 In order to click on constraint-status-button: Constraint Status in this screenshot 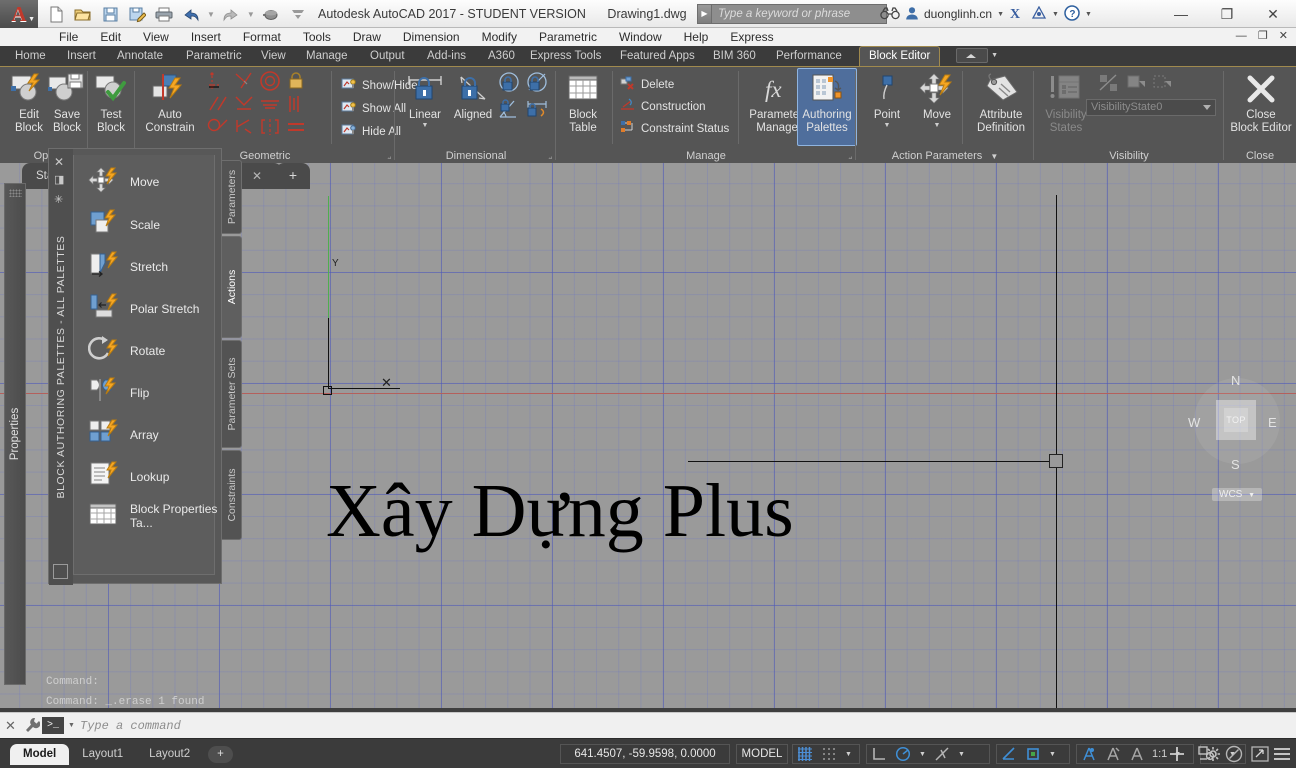, I will do `click(674, 128)`.